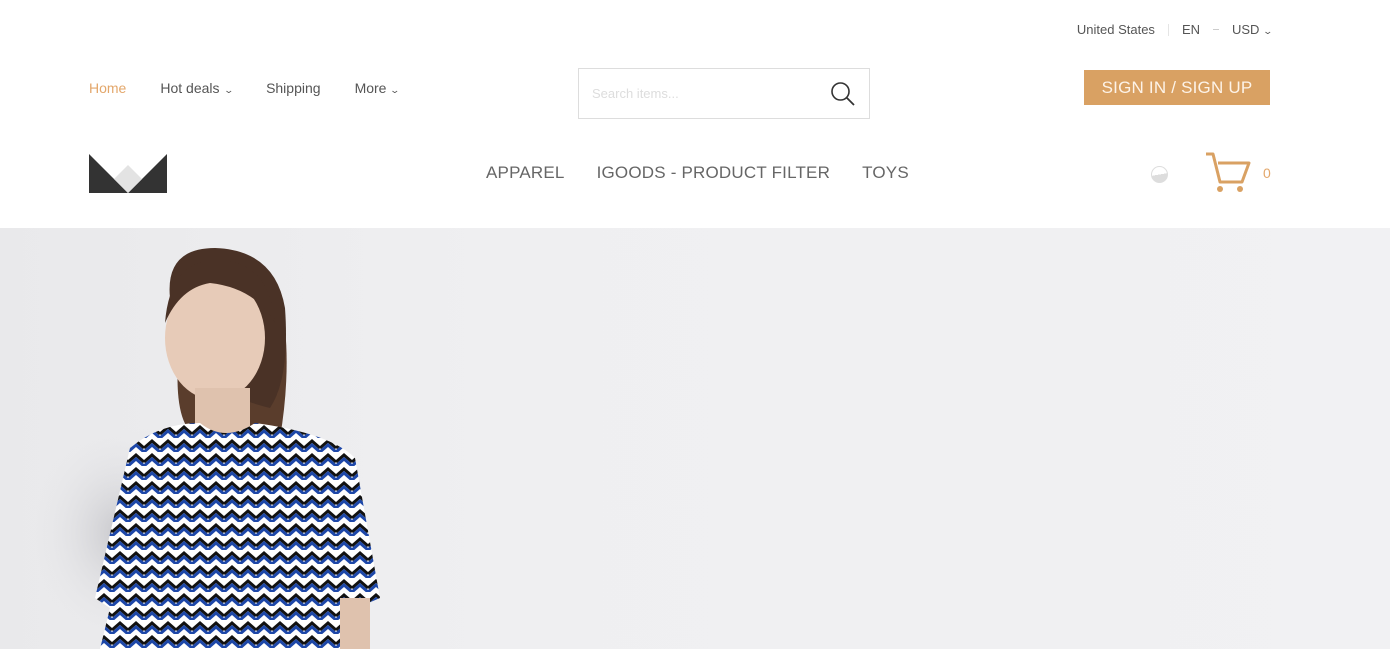 Image resolution: width=1390 pixels, height=649 pixels. What do you see at coordinates (1228, 173) in the screenshot?
I see `cart-icon` at bounding box center [1228, 173].